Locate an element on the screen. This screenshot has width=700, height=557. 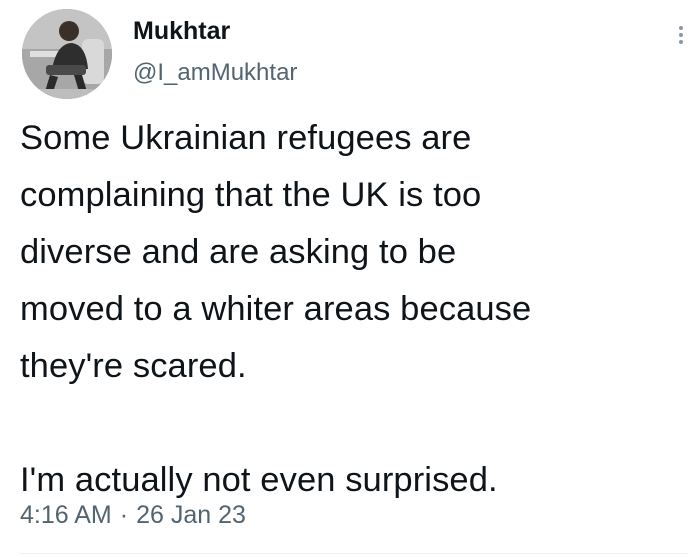
avatar is located at coordinates (67, 54).